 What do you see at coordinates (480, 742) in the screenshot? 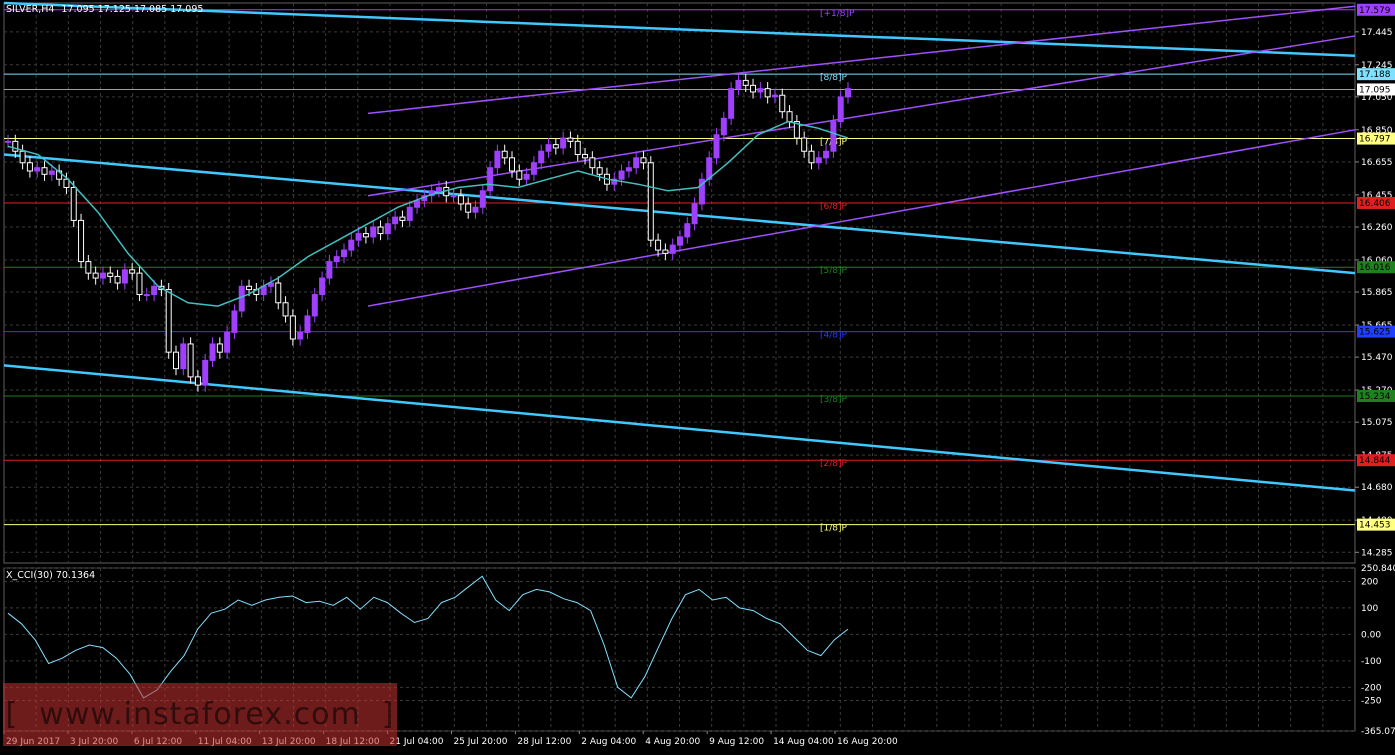
I see `time-tick-label: 25 Jul 20:00` at bounding box center [480, 742].